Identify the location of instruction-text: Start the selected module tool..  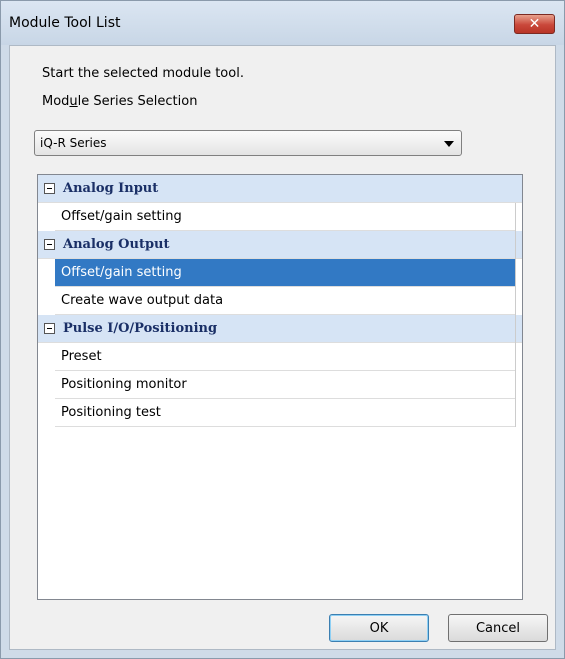
(143, 73).